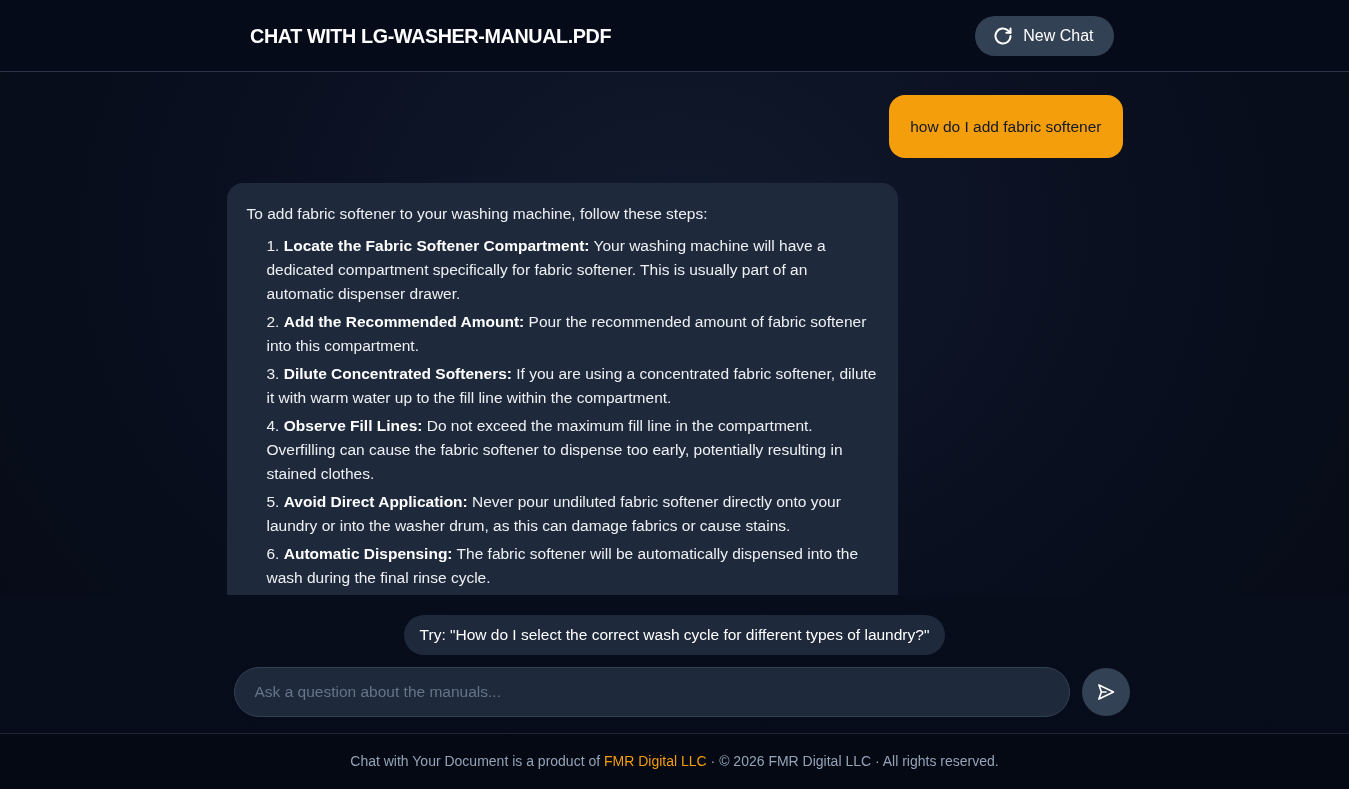  I want to click on send-button, so click(1105, 692).